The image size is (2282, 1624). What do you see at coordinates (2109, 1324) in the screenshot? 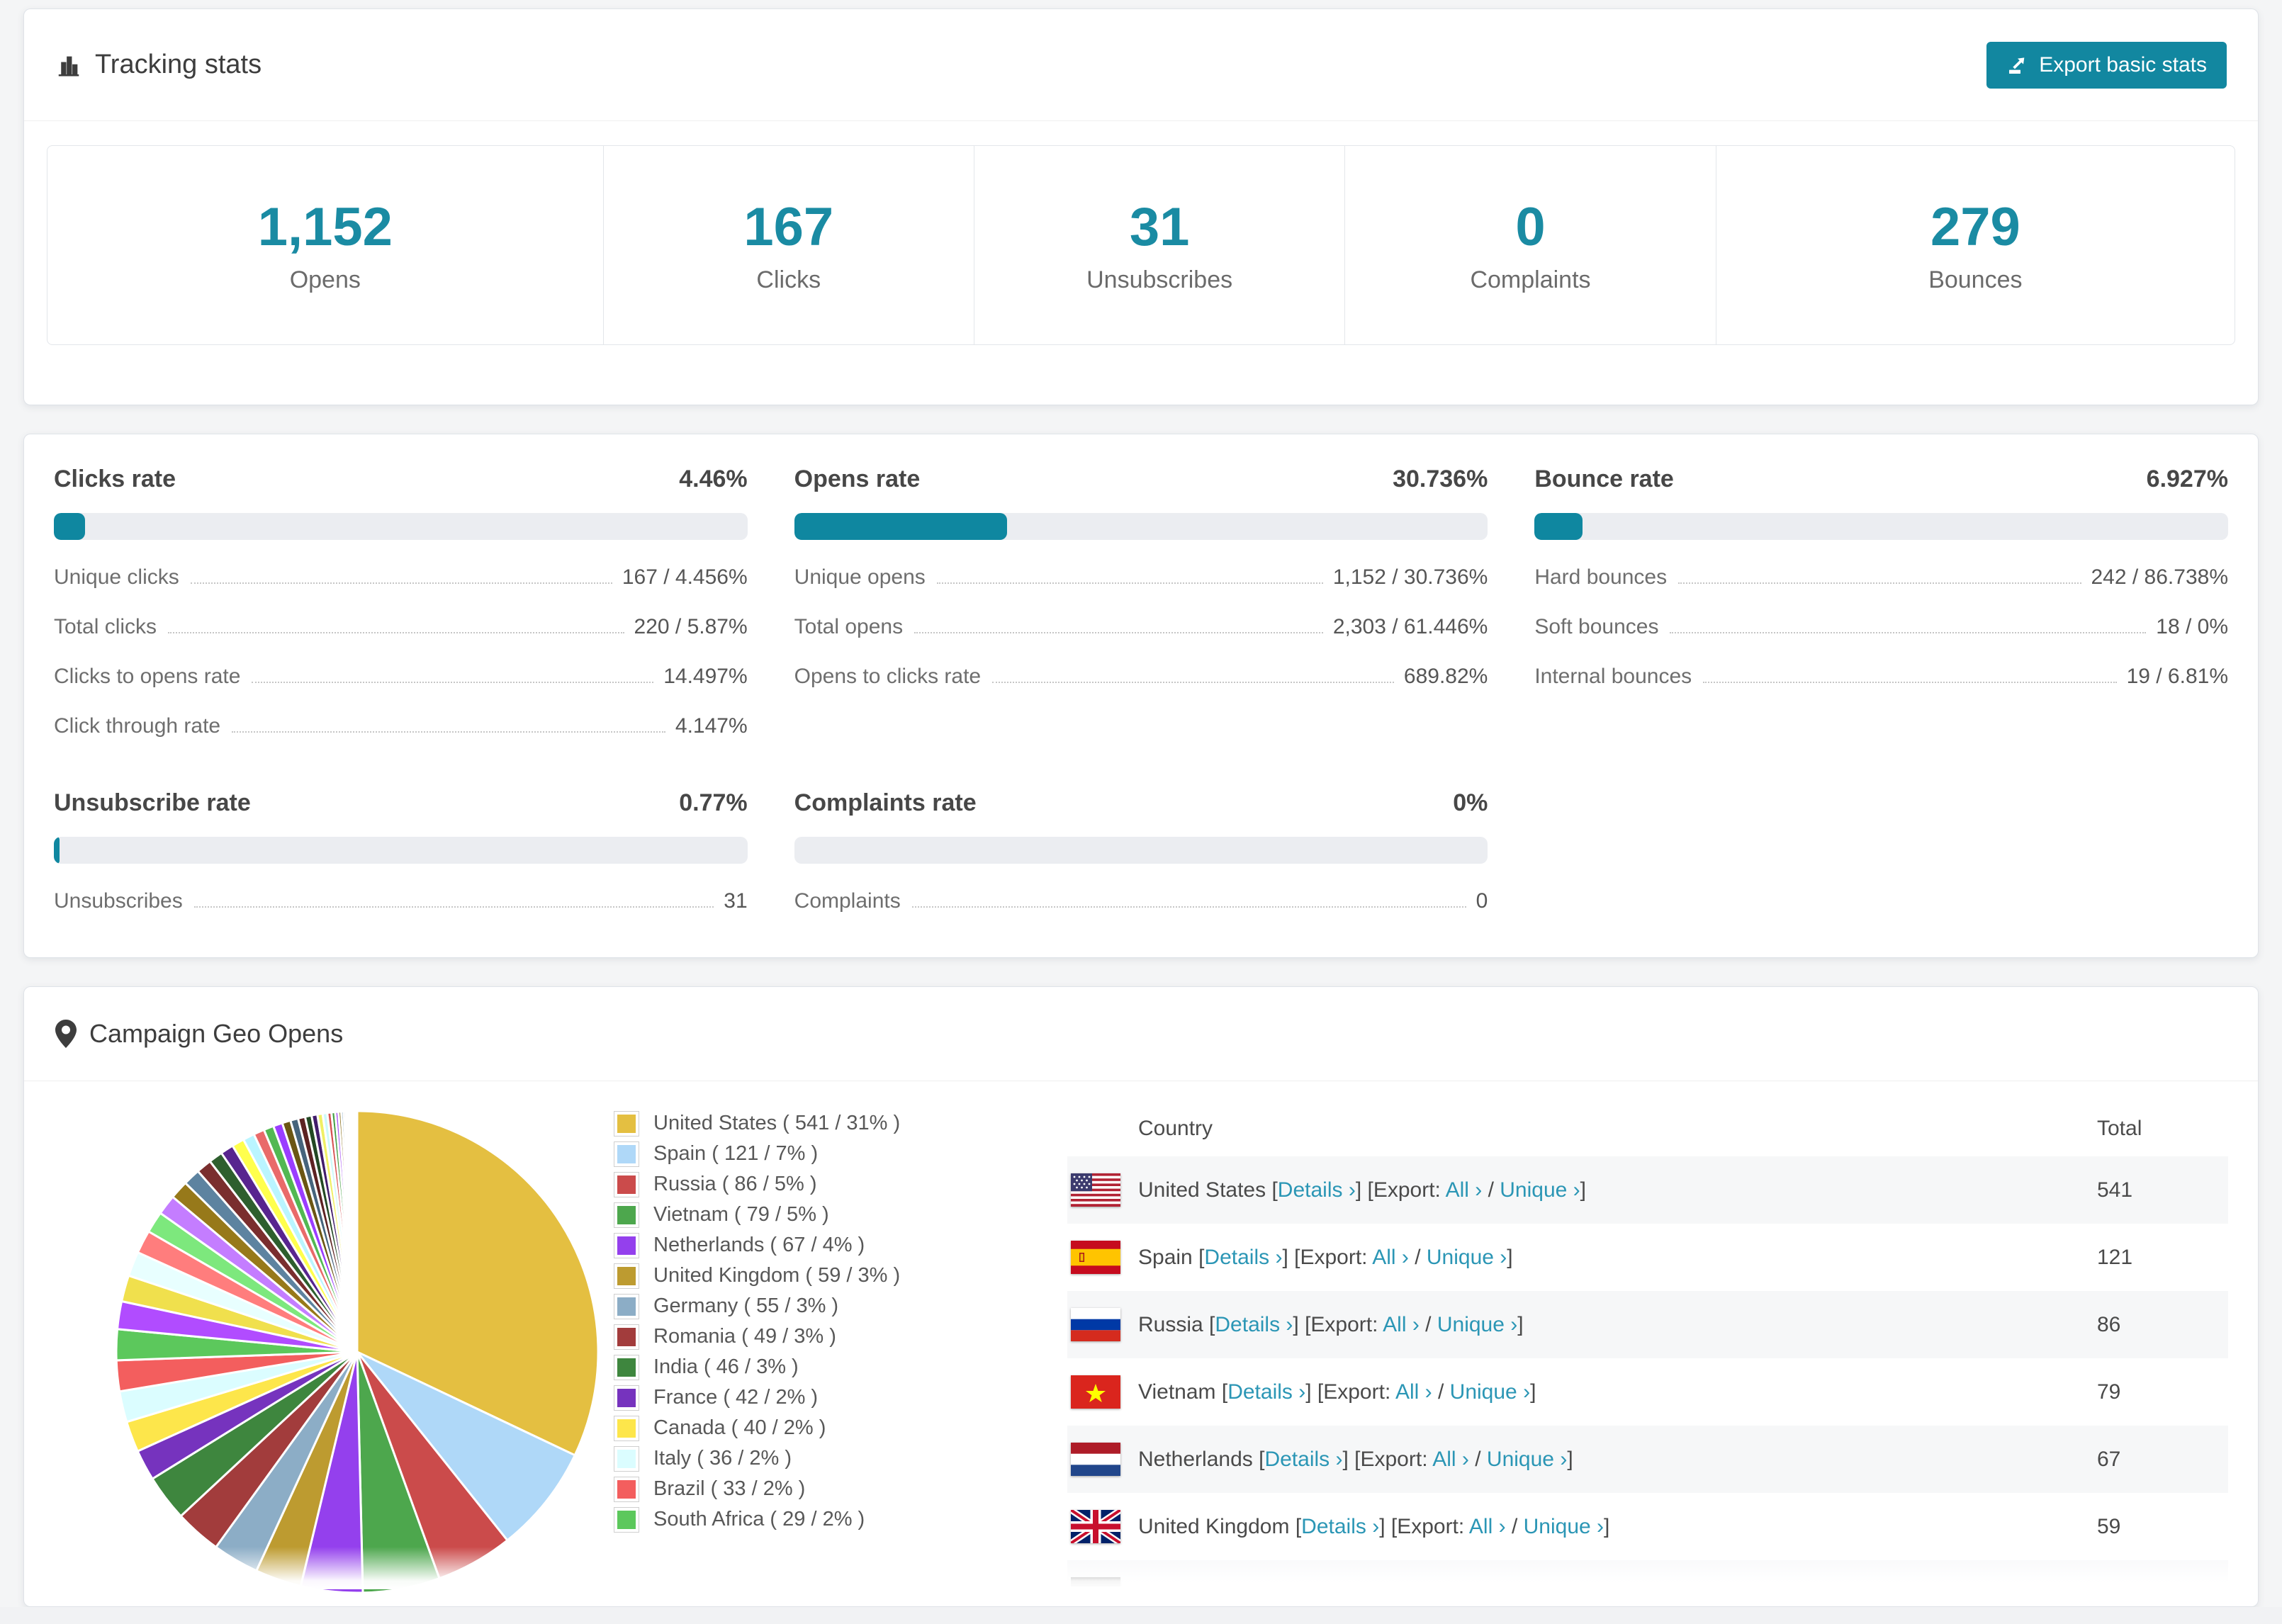
I see `total-value: 86` at bounding box center [2109, 1324].